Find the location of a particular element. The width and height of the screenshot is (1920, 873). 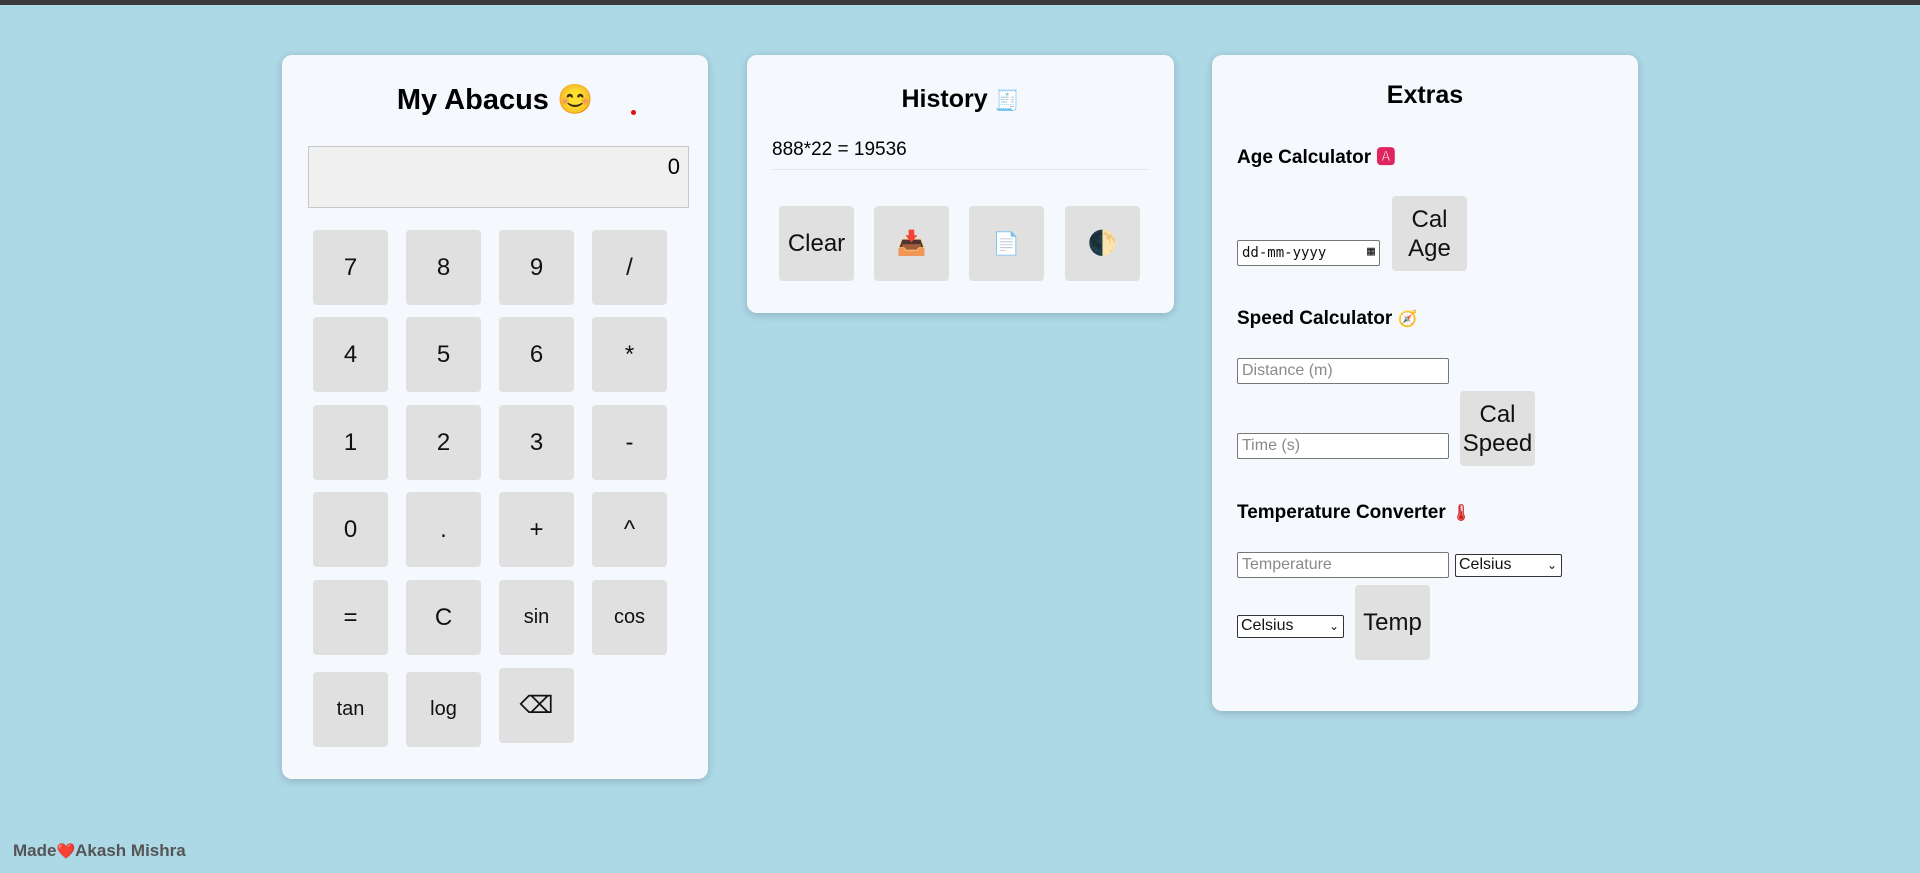

key-clear: C is located at coordinates (443, 617).